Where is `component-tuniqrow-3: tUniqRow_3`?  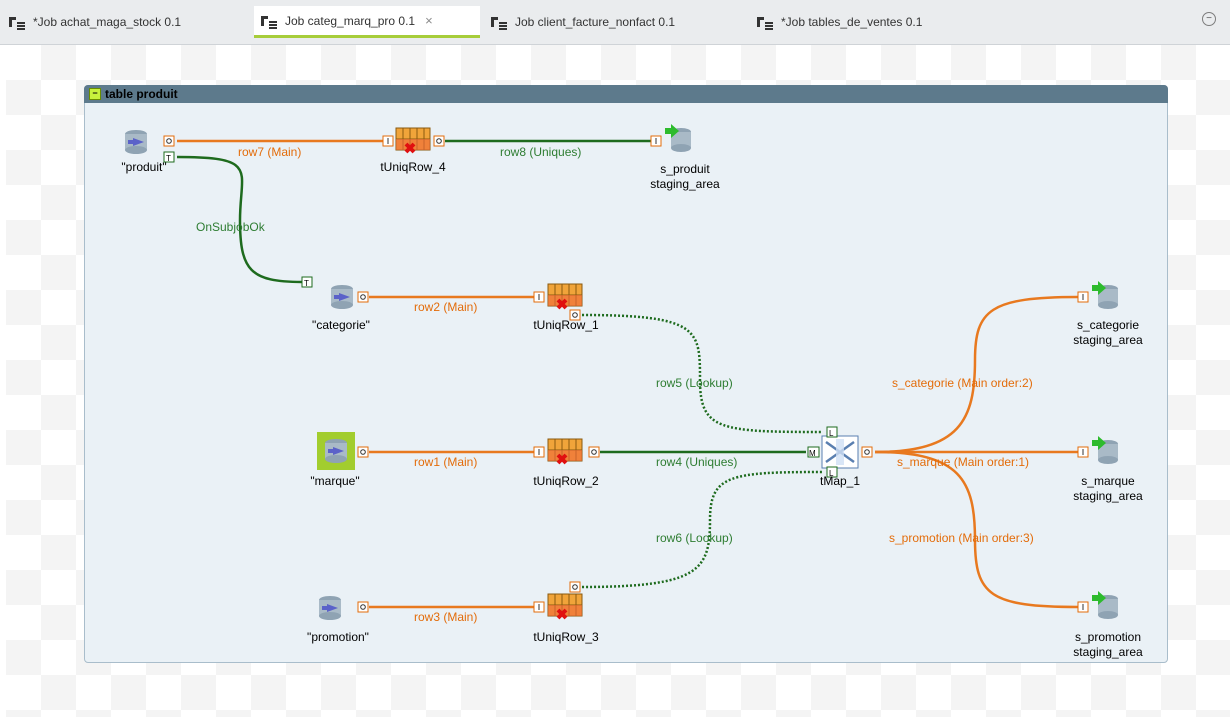
component-tuniqrow-3: tUniqRow_3 is located at coordinates (565, 637).